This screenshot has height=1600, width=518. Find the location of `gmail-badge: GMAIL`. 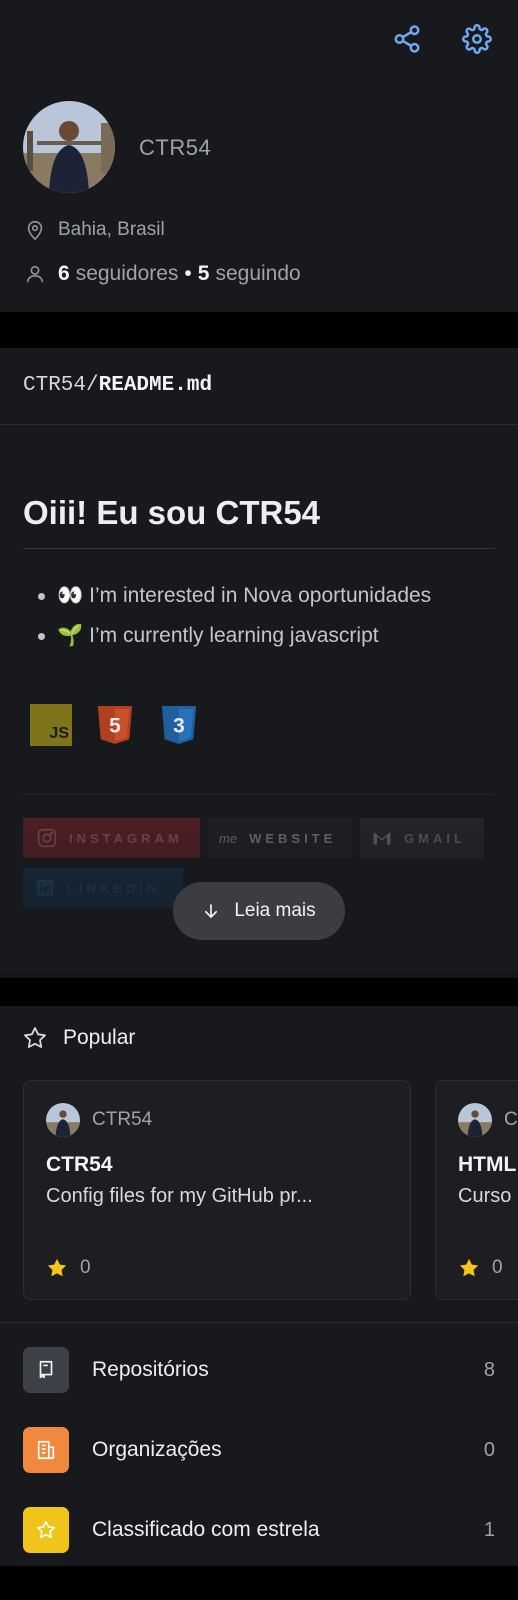

gmail-badge: GMAIL is located at coordinates (422, 838).